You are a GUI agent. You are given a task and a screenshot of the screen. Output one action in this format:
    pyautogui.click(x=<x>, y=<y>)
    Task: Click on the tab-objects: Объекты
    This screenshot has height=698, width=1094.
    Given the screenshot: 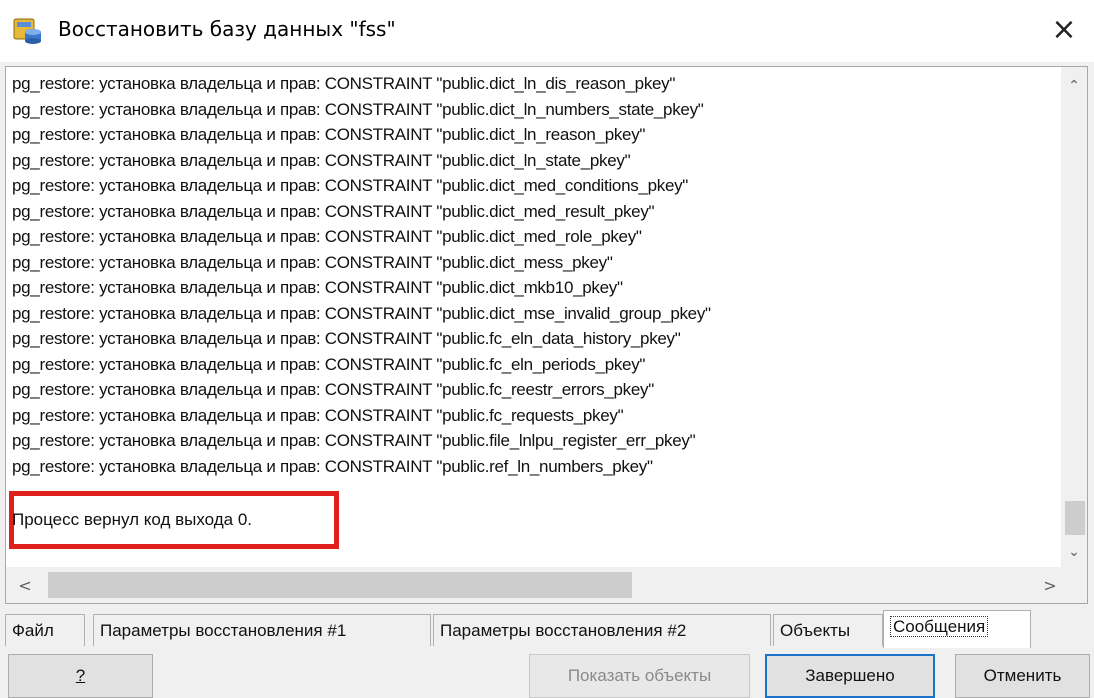 What is the action you would take?
    pyautogui.click(x=828, y=630)
    